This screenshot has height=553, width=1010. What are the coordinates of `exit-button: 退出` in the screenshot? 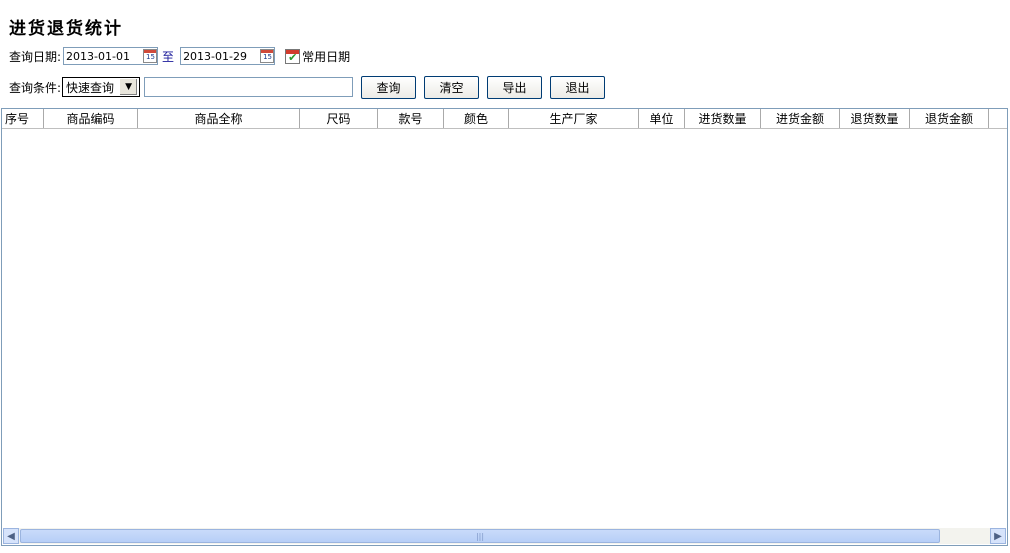 It's located at (578, 87).